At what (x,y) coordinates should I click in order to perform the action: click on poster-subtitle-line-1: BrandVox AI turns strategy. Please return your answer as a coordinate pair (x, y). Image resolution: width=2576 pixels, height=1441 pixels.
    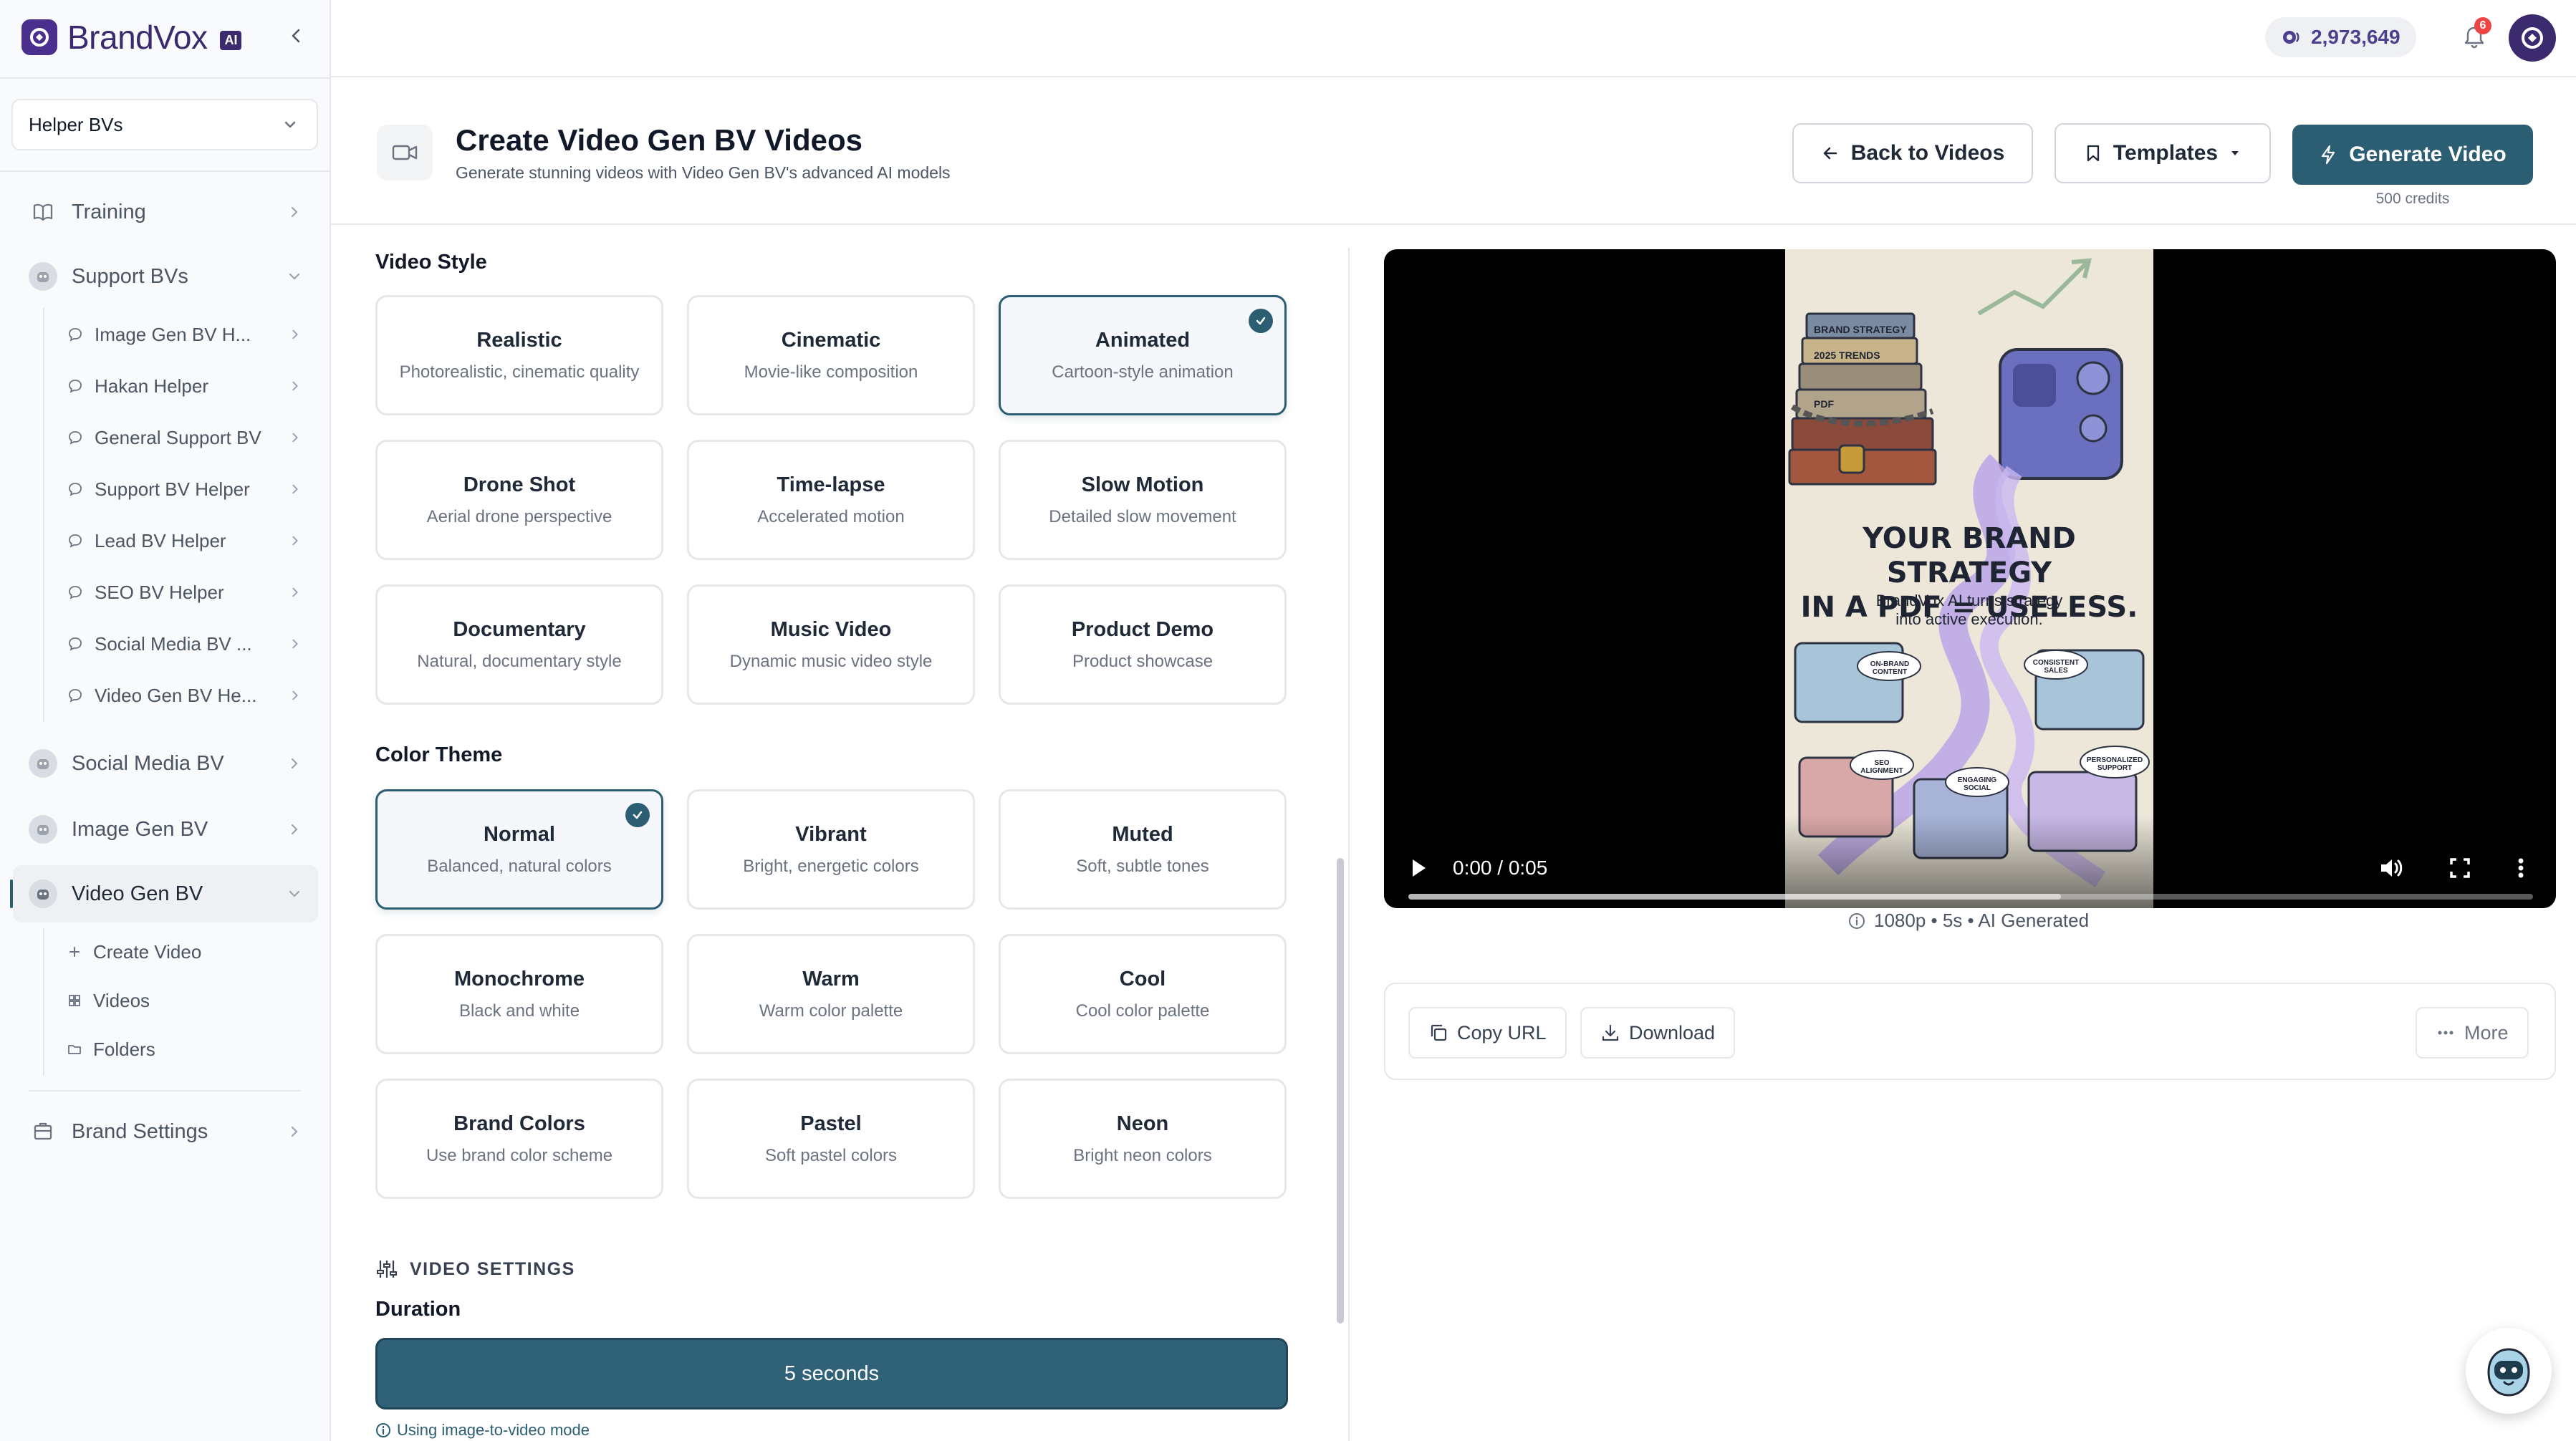
    Looking at the image, I should click on (1969, 600).